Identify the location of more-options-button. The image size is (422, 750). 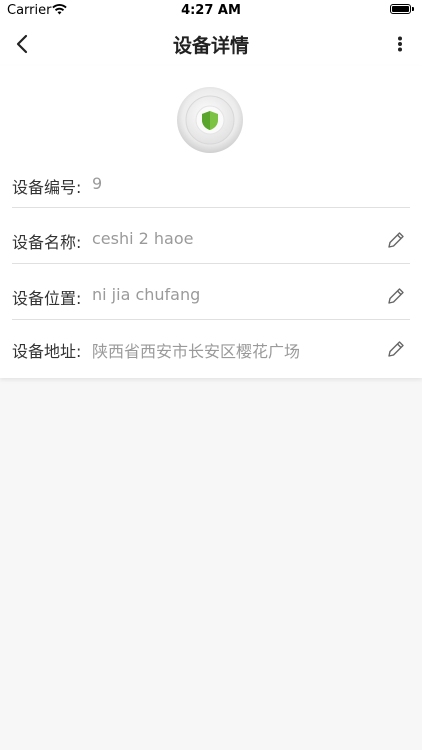
(400, 44).